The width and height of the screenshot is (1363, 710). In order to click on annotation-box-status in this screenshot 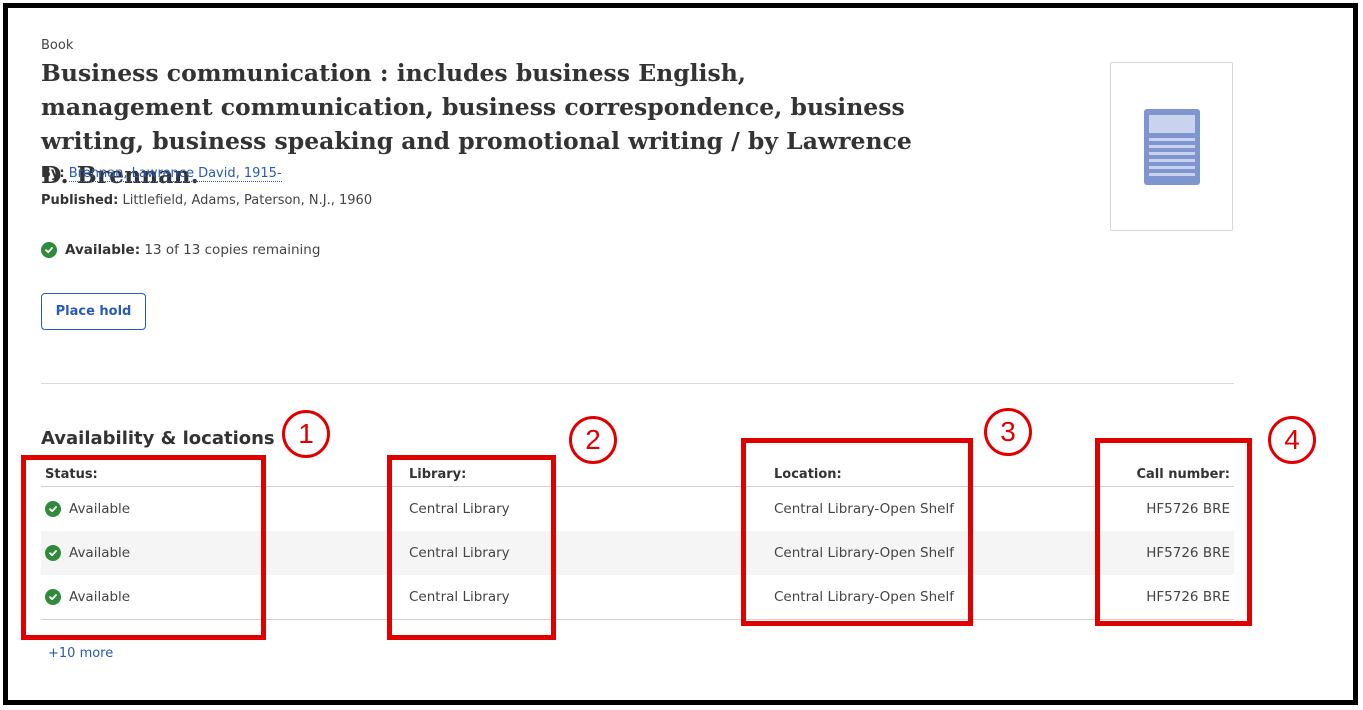, I will do `click(143, 547)`.